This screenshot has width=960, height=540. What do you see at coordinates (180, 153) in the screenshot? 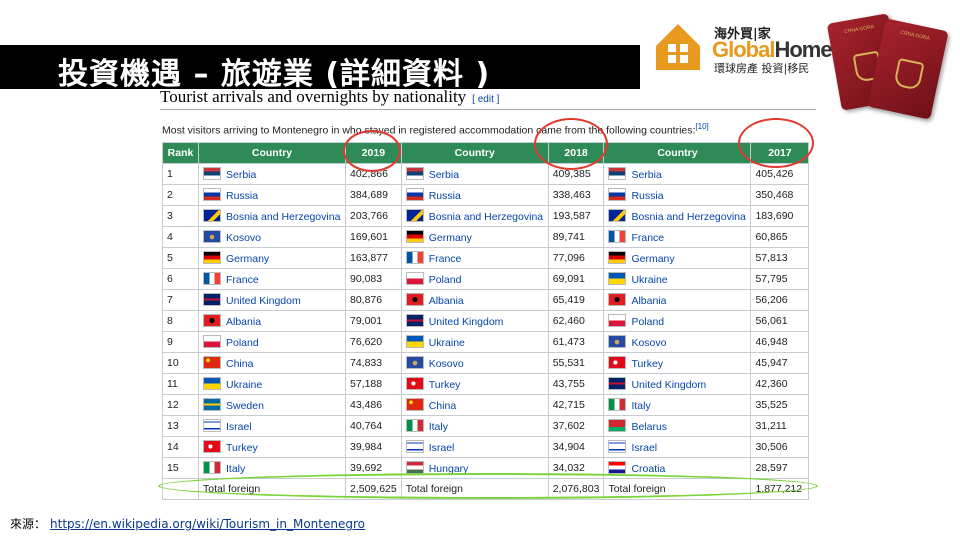
I see `header-rank: Rank` at bounding box center [180, 153].